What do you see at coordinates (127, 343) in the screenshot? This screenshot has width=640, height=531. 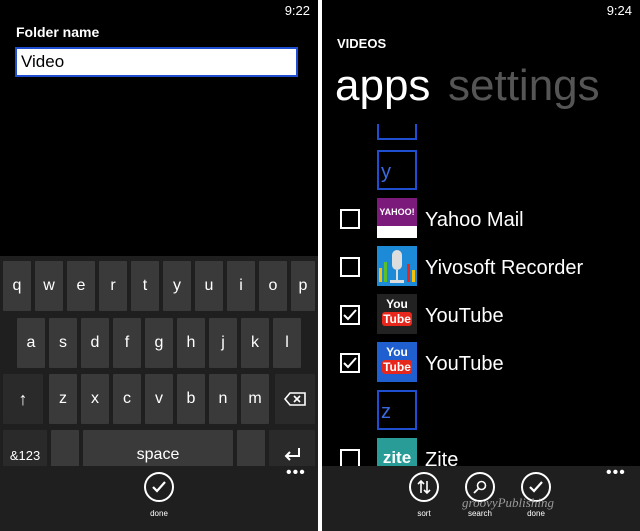 I see `key-f: f` at bounding box center [127, 343].